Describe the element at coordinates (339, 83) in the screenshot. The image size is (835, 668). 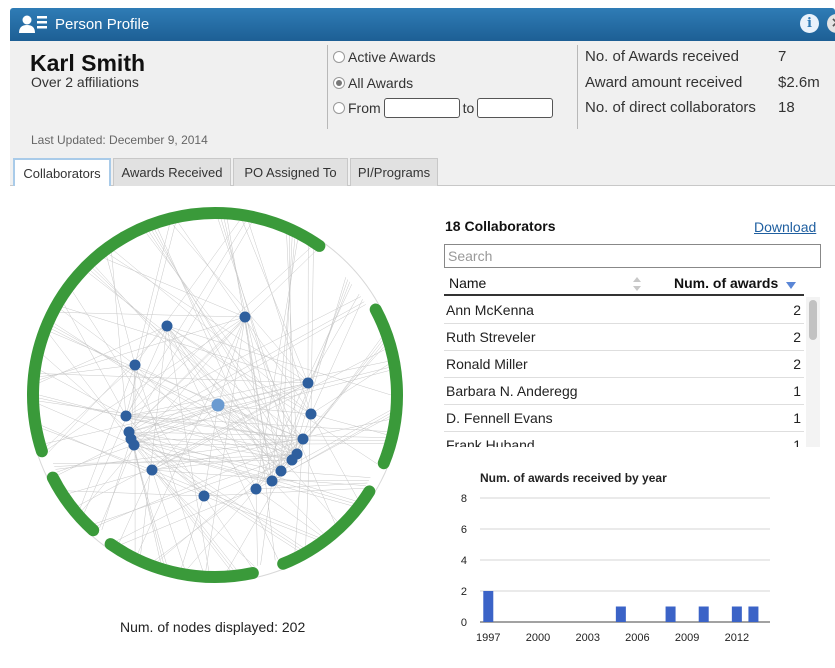
I see `all-awards-radio` at that location.